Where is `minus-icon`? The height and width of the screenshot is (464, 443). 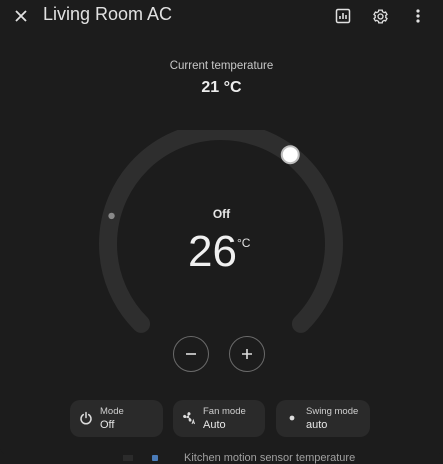
minus-icon is located at coordinates (191, 354).